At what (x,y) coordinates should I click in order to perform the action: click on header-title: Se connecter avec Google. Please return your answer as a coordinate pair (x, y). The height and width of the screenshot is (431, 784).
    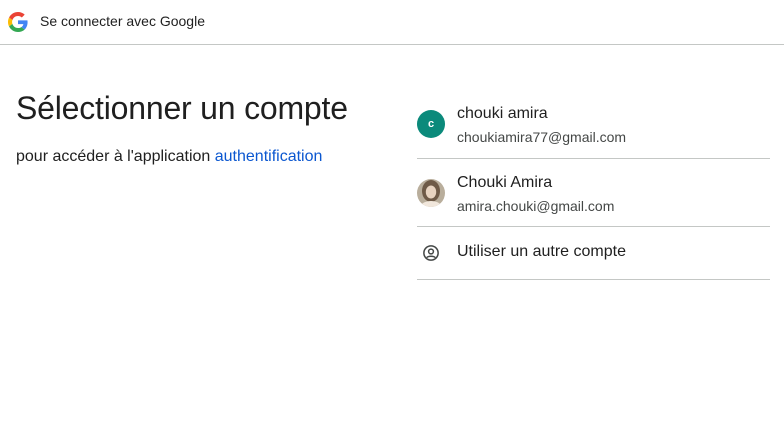
    Looking at the image, I should click on (122, 21).